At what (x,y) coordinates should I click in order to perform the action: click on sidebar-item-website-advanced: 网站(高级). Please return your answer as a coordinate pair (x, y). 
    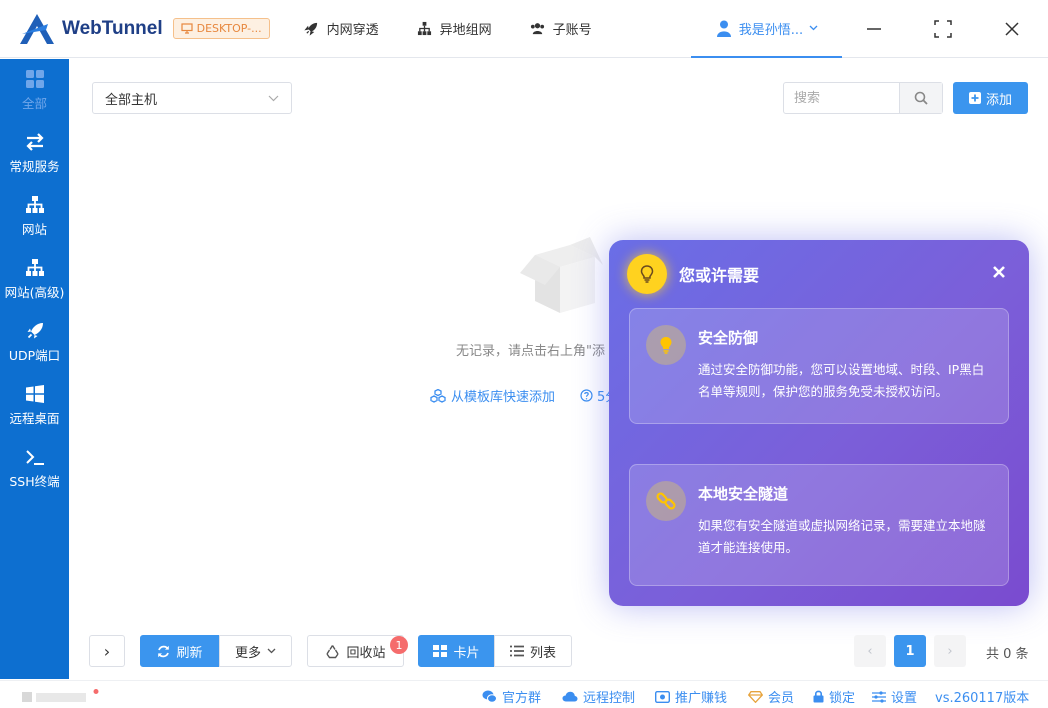
    Looking at the image, I should click on (34, 279).